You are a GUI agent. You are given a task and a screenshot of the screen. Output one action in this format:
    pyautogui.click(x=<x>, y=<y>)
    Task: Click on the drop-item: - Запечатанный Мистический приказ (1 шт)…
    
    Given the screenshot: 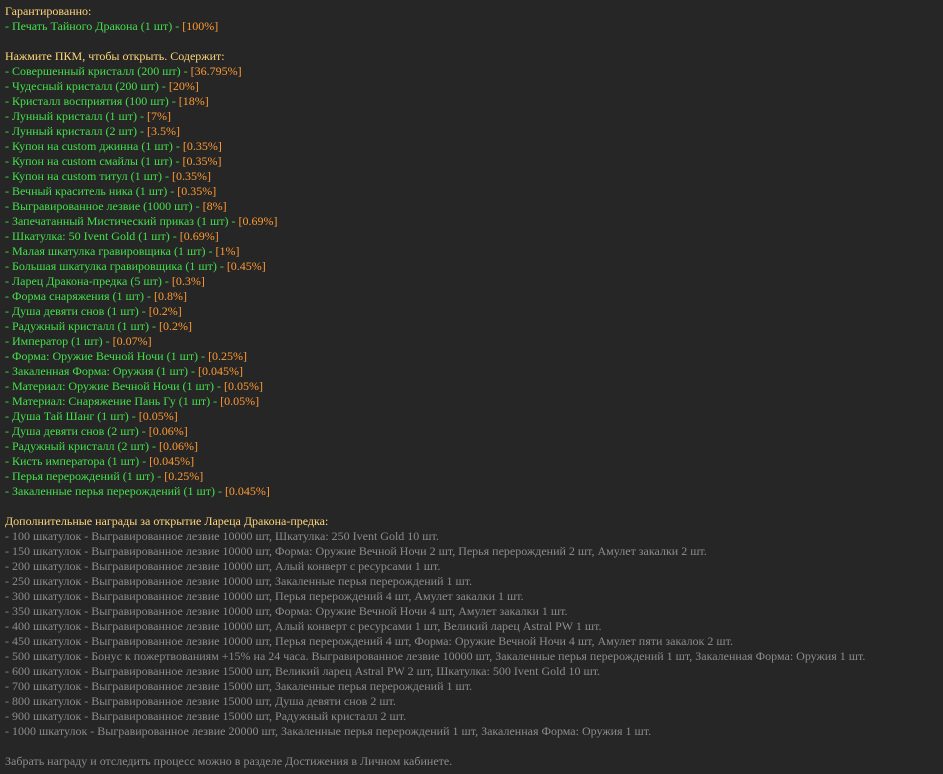 What is the action you would take?
    pyautogui.click(x=471, y=221)
    